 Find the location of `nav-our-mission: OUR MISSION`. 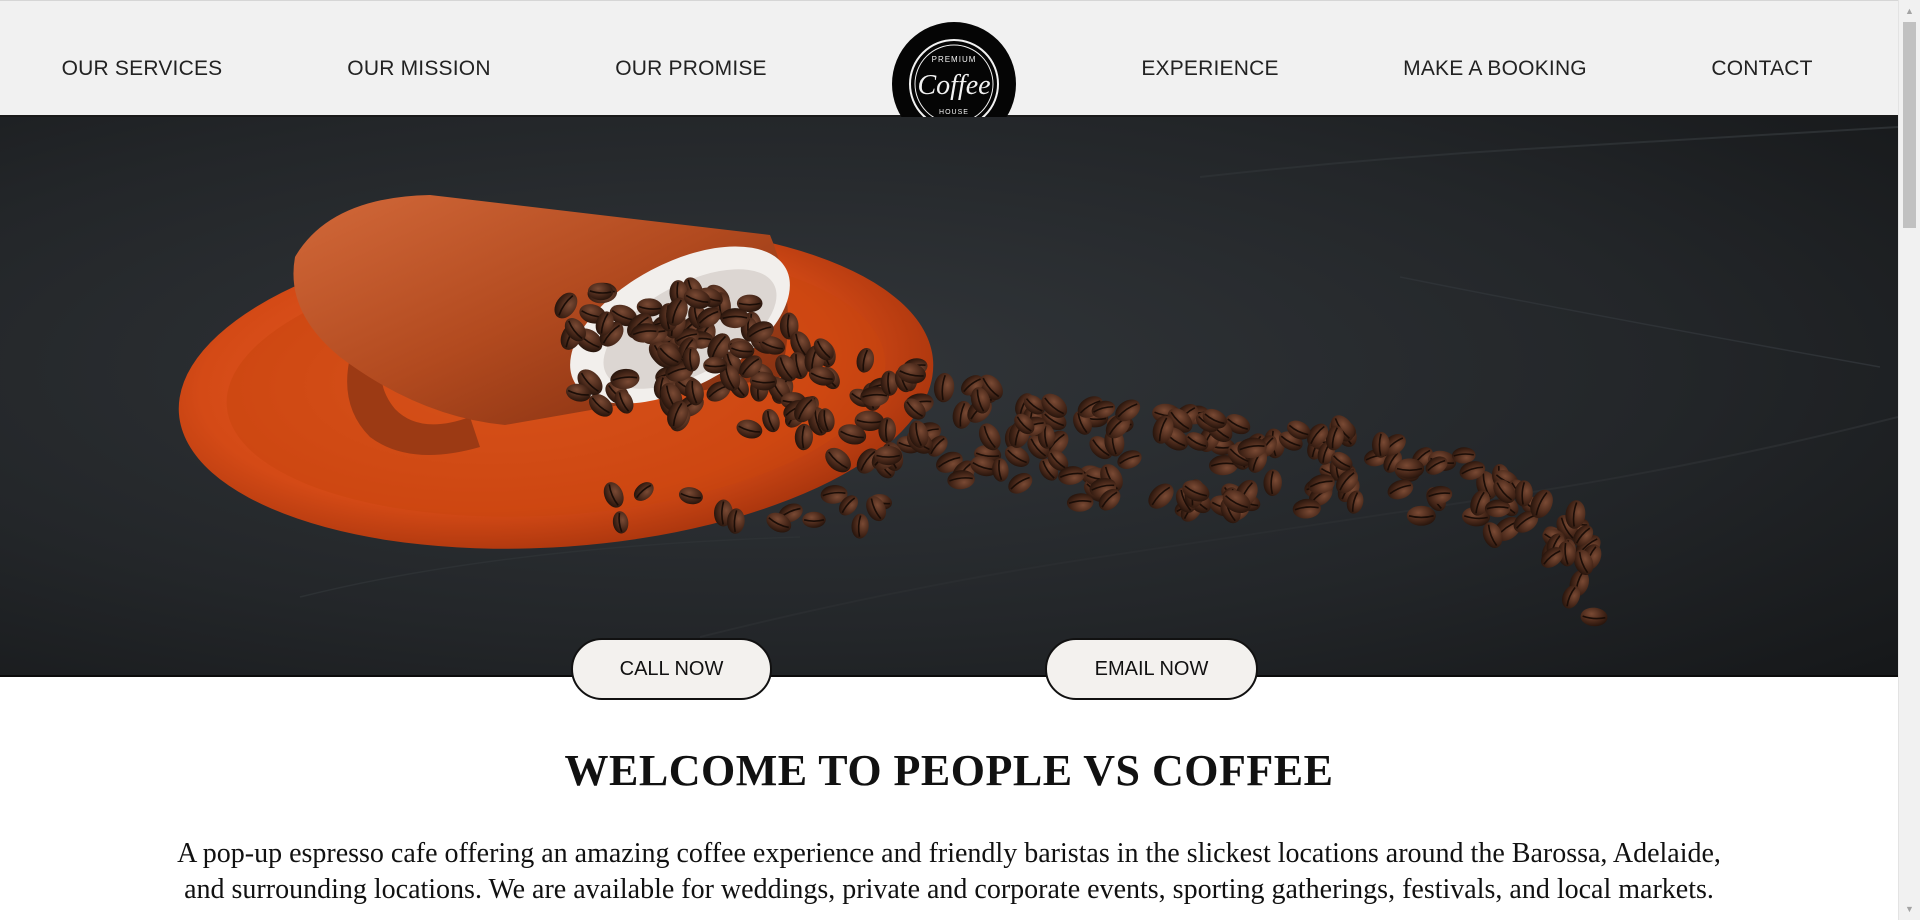

nav-our-mission: OUR MISSION is located at coordinates (418, 69).